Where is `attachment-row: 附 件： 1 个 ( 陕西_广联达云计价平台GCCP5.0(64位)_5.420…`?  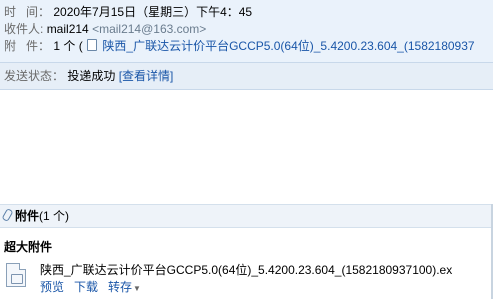
attachment-row: 附 件： 1 个 ( 陕西_广联达云计价平台GCCP5.0(64位)_5.420… is located at coordinates (239, 46).